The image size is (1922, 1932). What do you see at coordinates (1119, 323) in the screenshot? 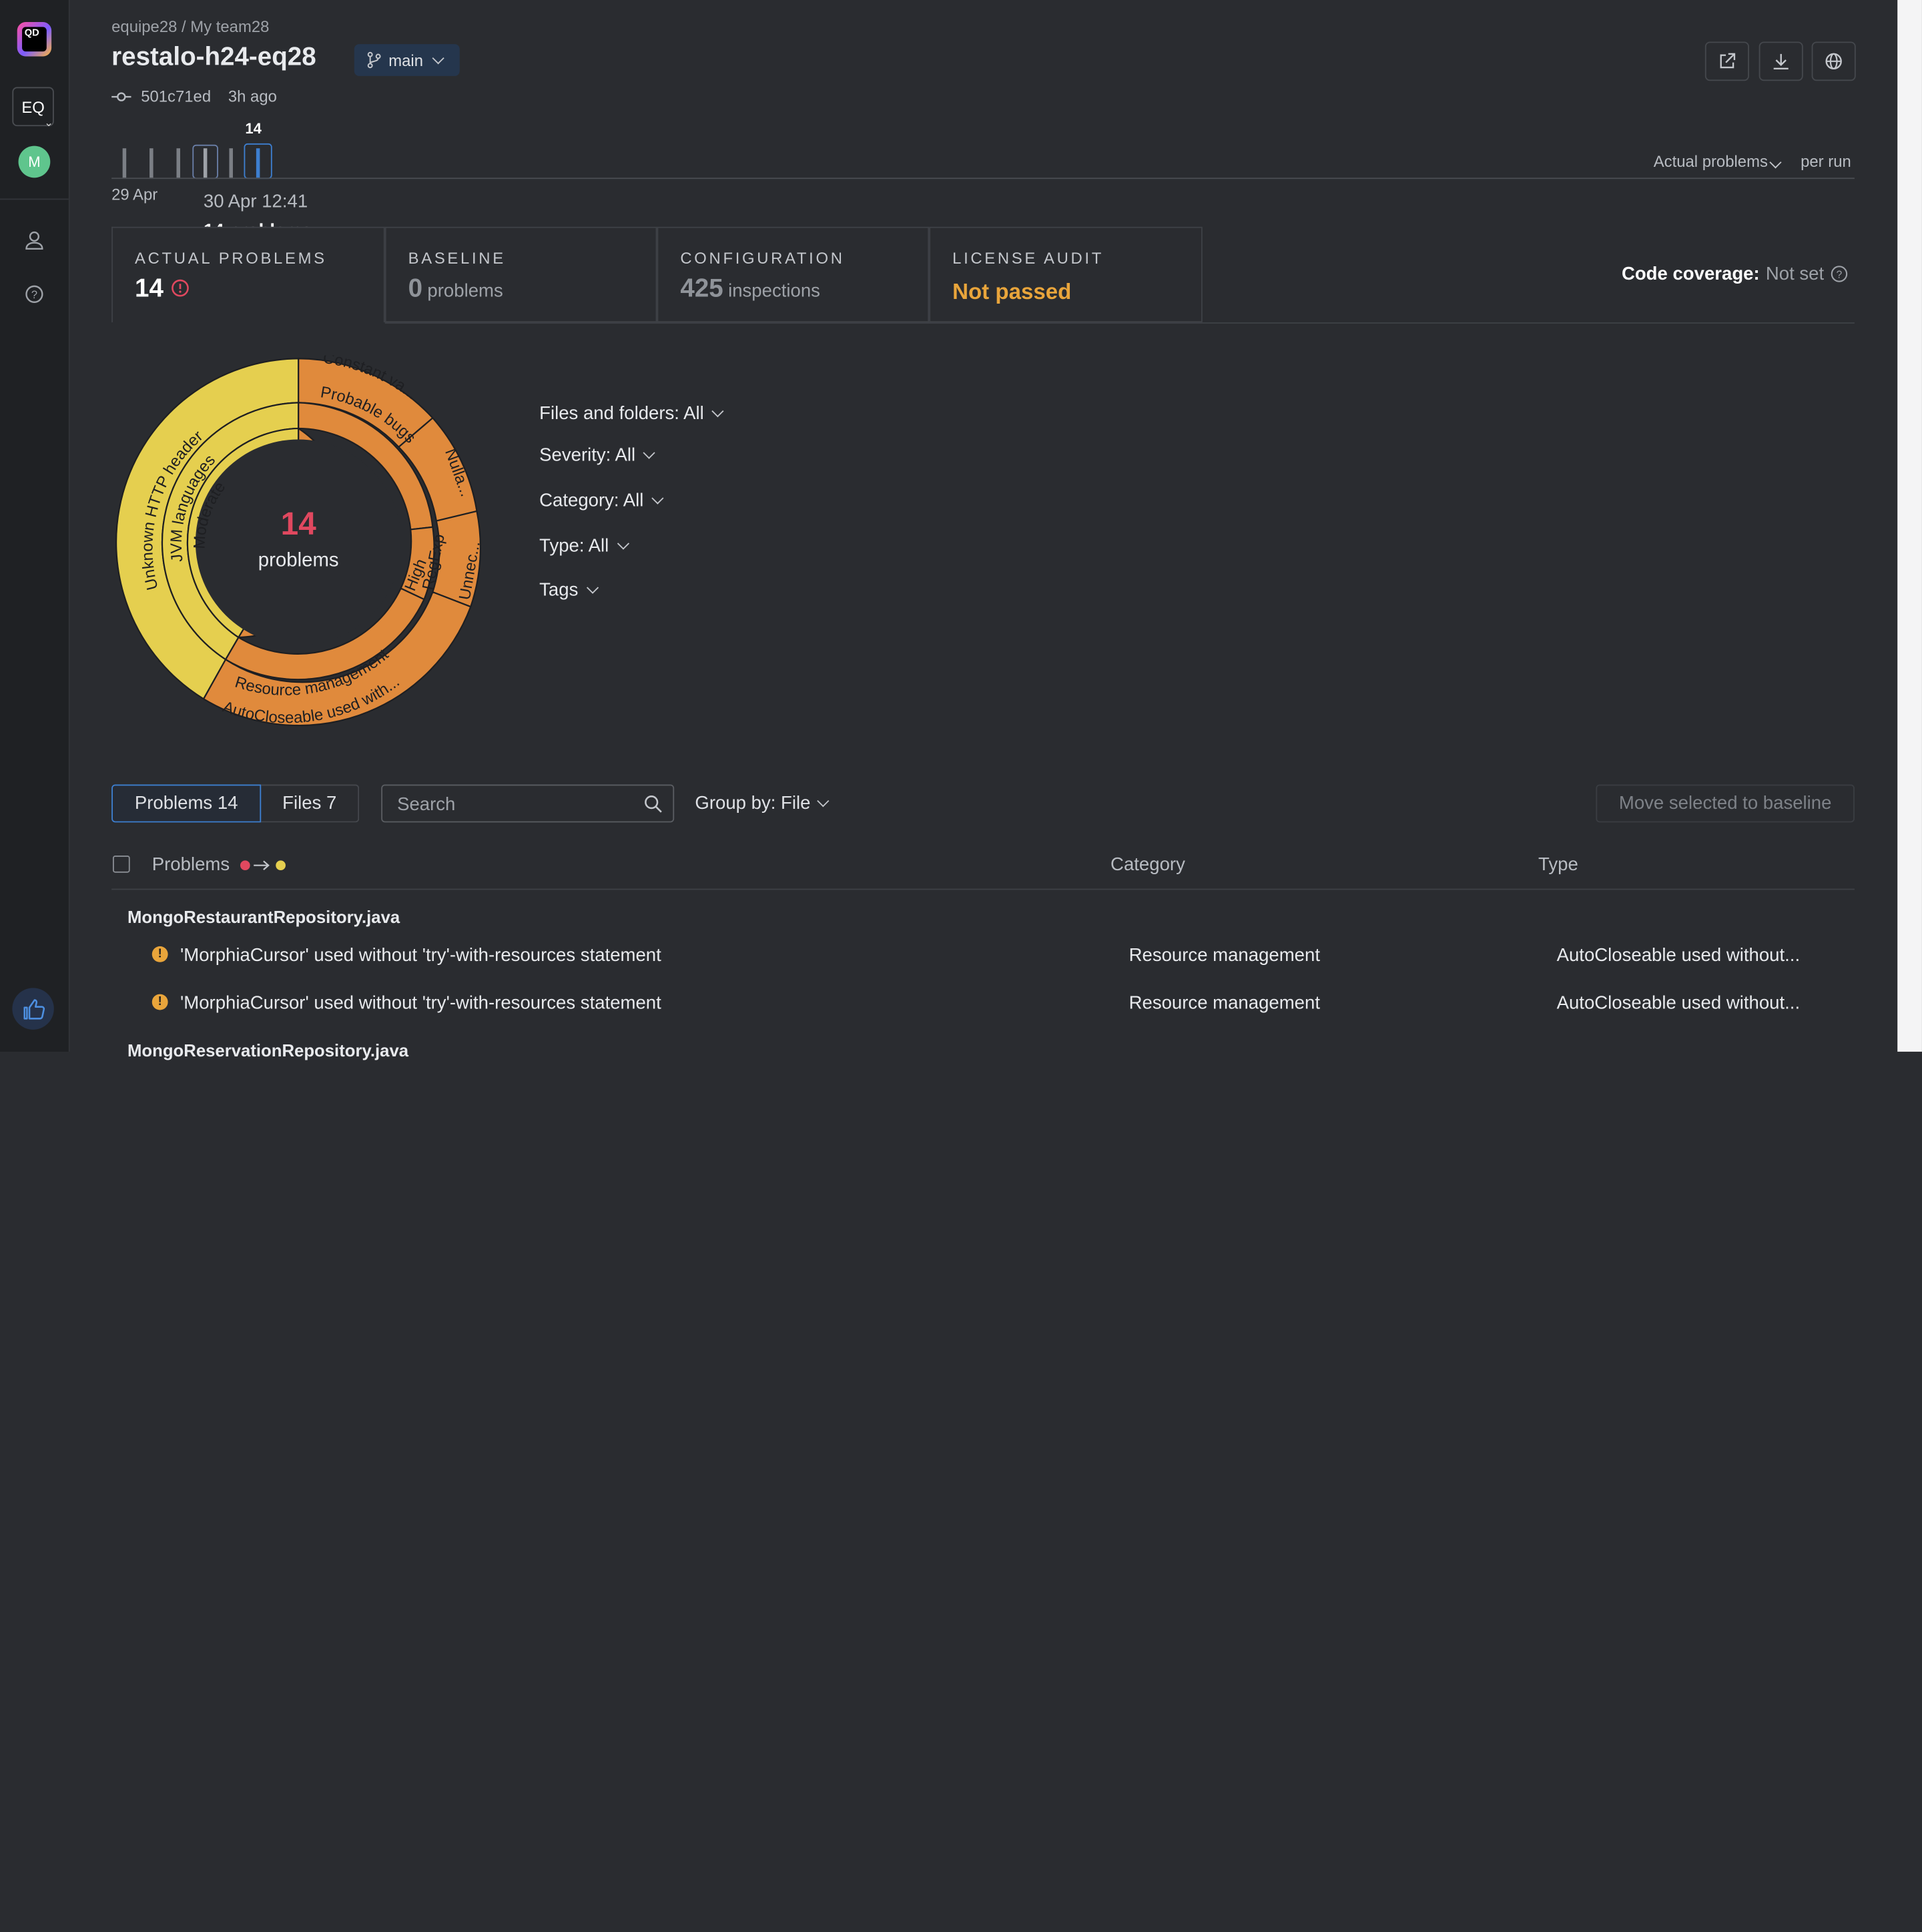
I see `tabs-divider` at bounding box center [1119, 323].